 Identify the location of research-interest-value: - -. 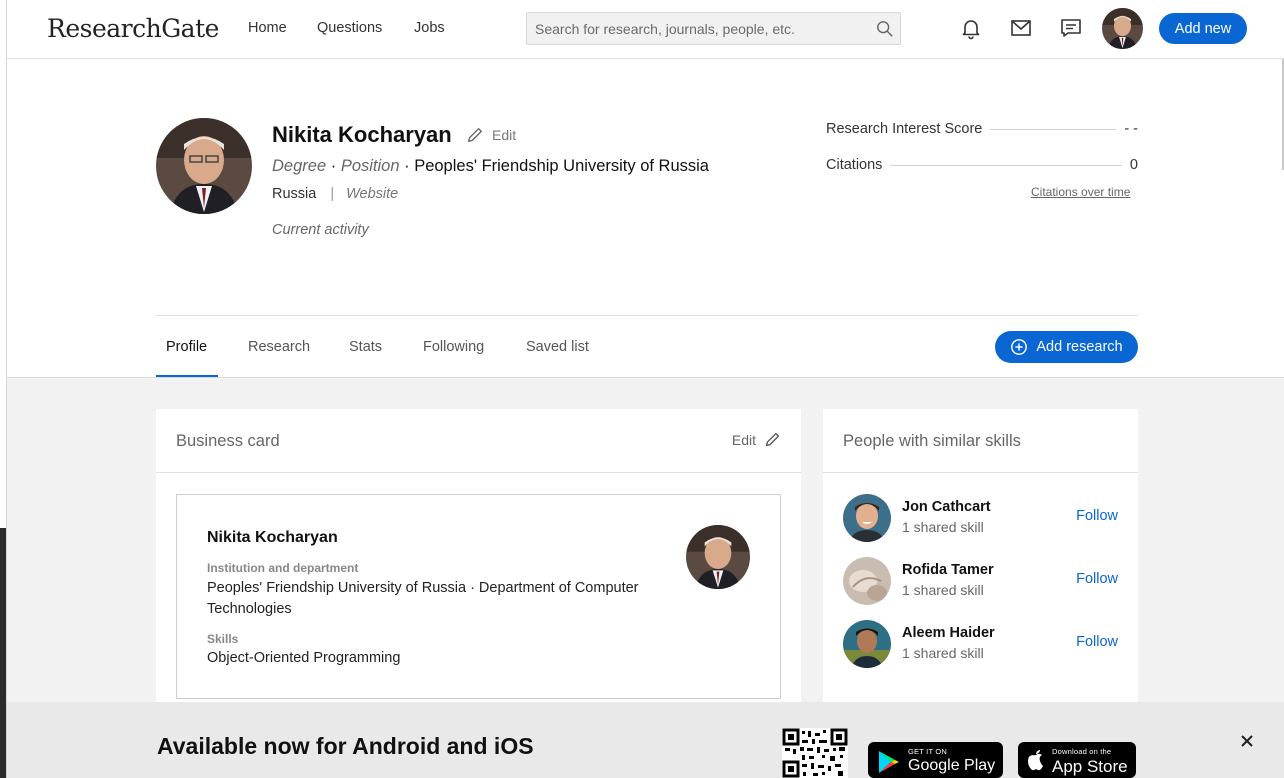
(1131, 129).